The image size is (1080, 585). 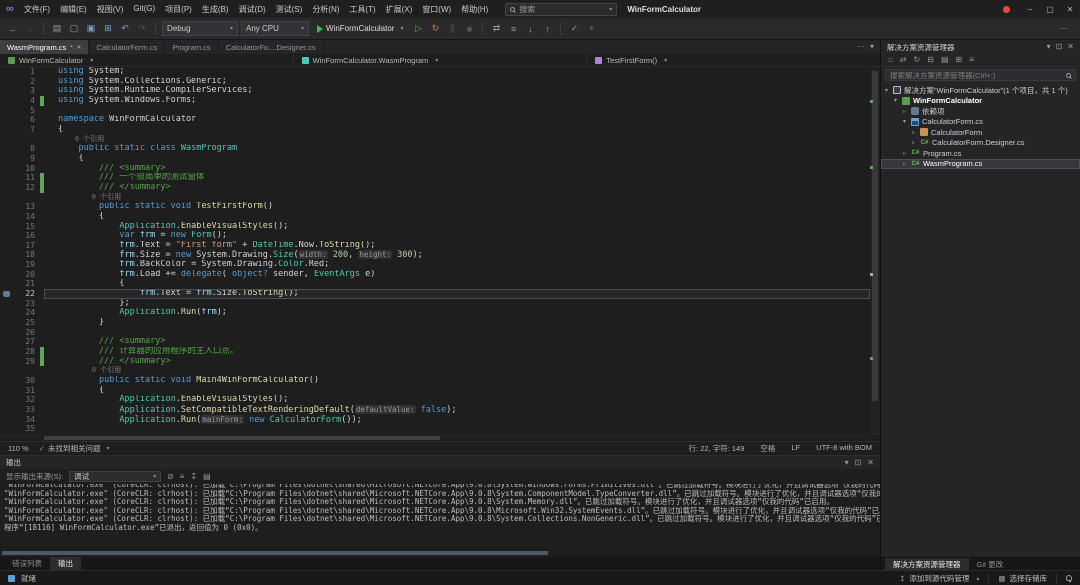 I want to click on navigate-back-icon: ←, so click(x=13, y=29).